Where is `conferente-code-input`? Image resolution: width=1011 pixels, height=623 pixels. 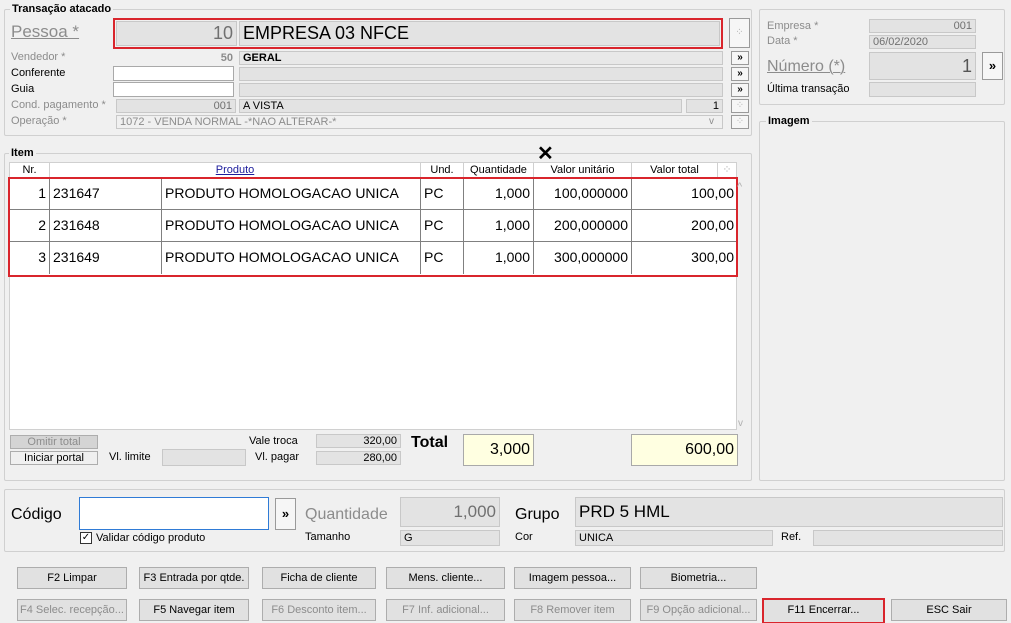
conferente-code-input is located at coordinates (173, 73).